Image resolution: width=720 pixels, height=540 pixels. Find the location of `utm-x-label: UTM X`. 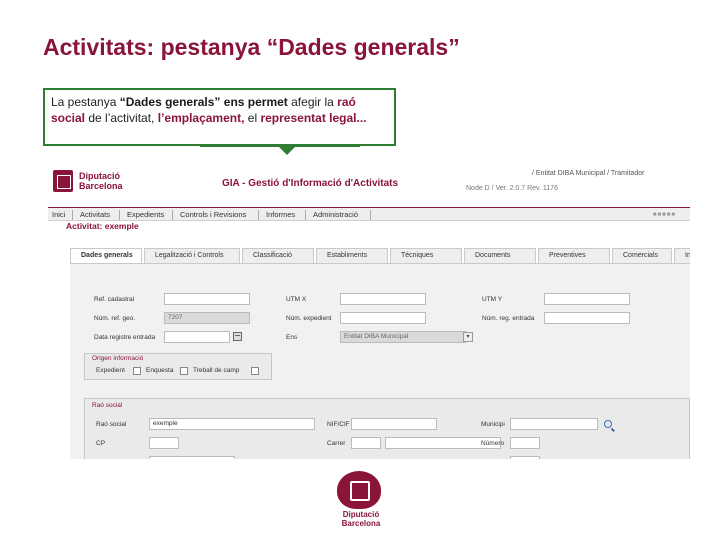

utm-x-label: UTM X is located at coordinates (296, 299).